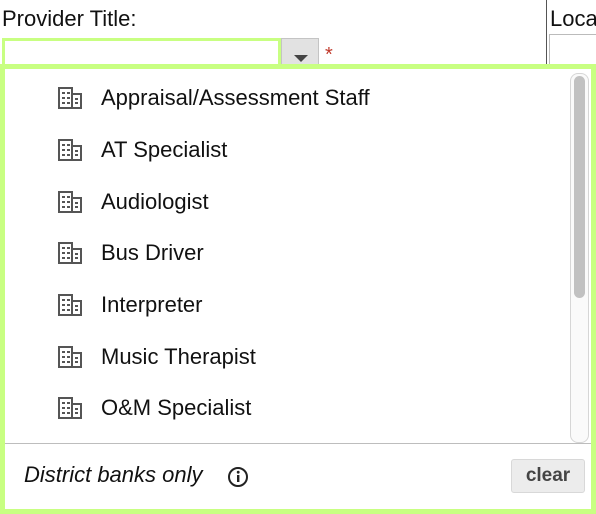 The width and height of the screenshot is (596, 514). Describe the element at coordinates (283, 305) in the screenshot. I see `dropdown-item: Interpreter` at that location.